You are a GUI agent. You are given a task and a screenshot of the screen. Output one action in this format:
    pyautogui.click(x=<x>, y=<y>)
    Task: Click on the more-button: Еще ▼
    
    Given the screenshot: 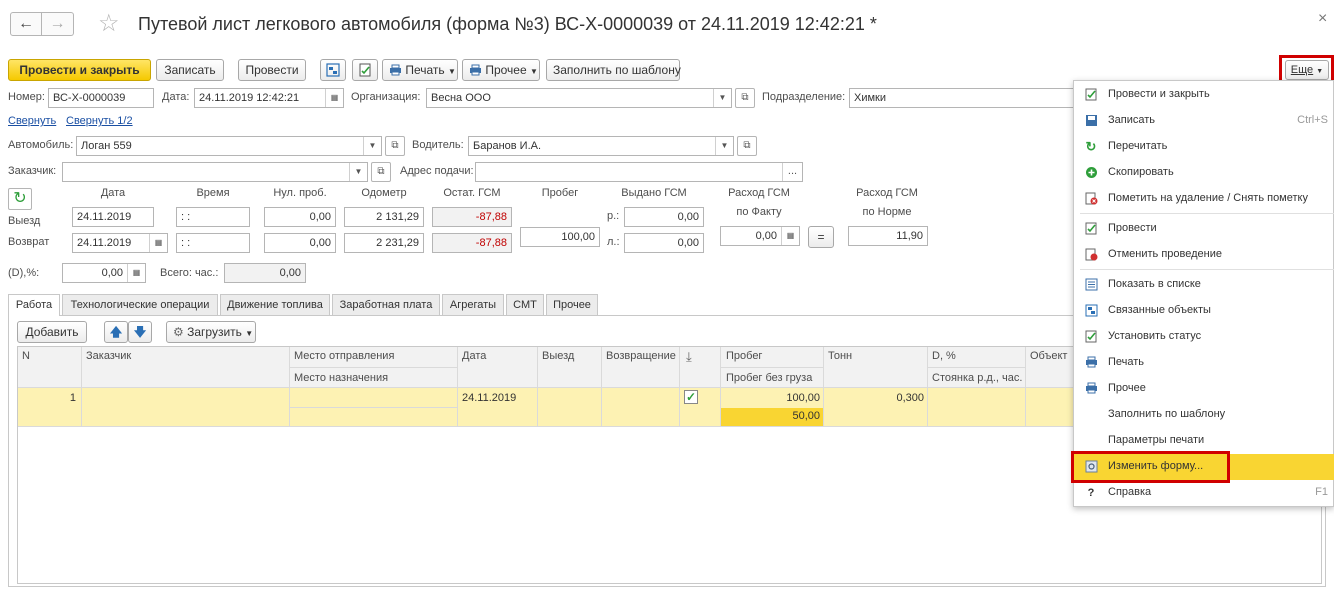 What is the action you would take?
    pyautogui.click(x=1307, y=70)
    